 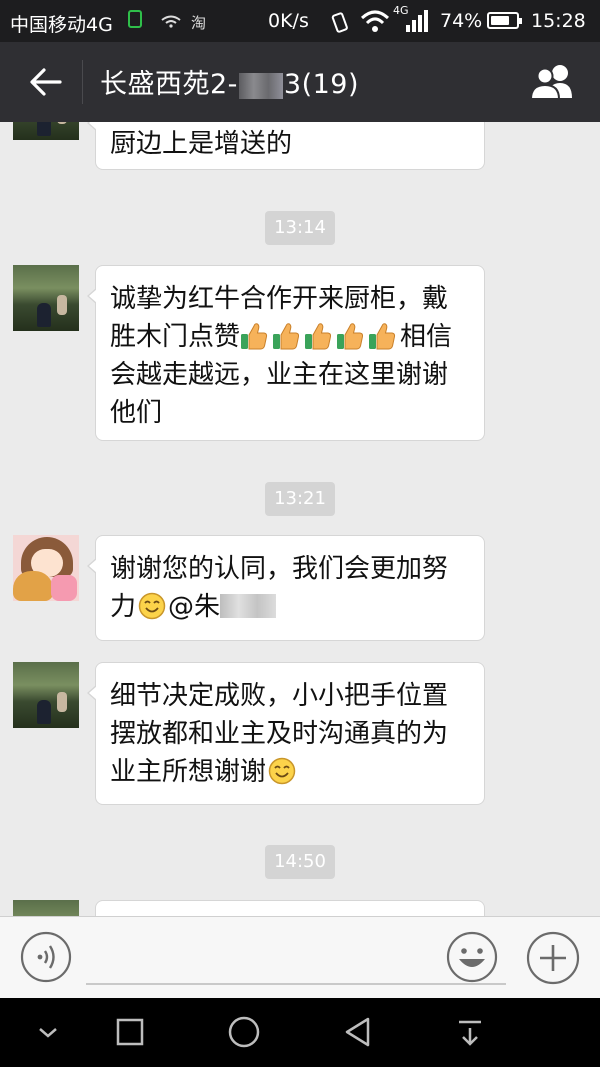 What do you see at coordinates (136, 413) in the screenshot?
I see `message-line: 他们` at bounding box center [136, 413].